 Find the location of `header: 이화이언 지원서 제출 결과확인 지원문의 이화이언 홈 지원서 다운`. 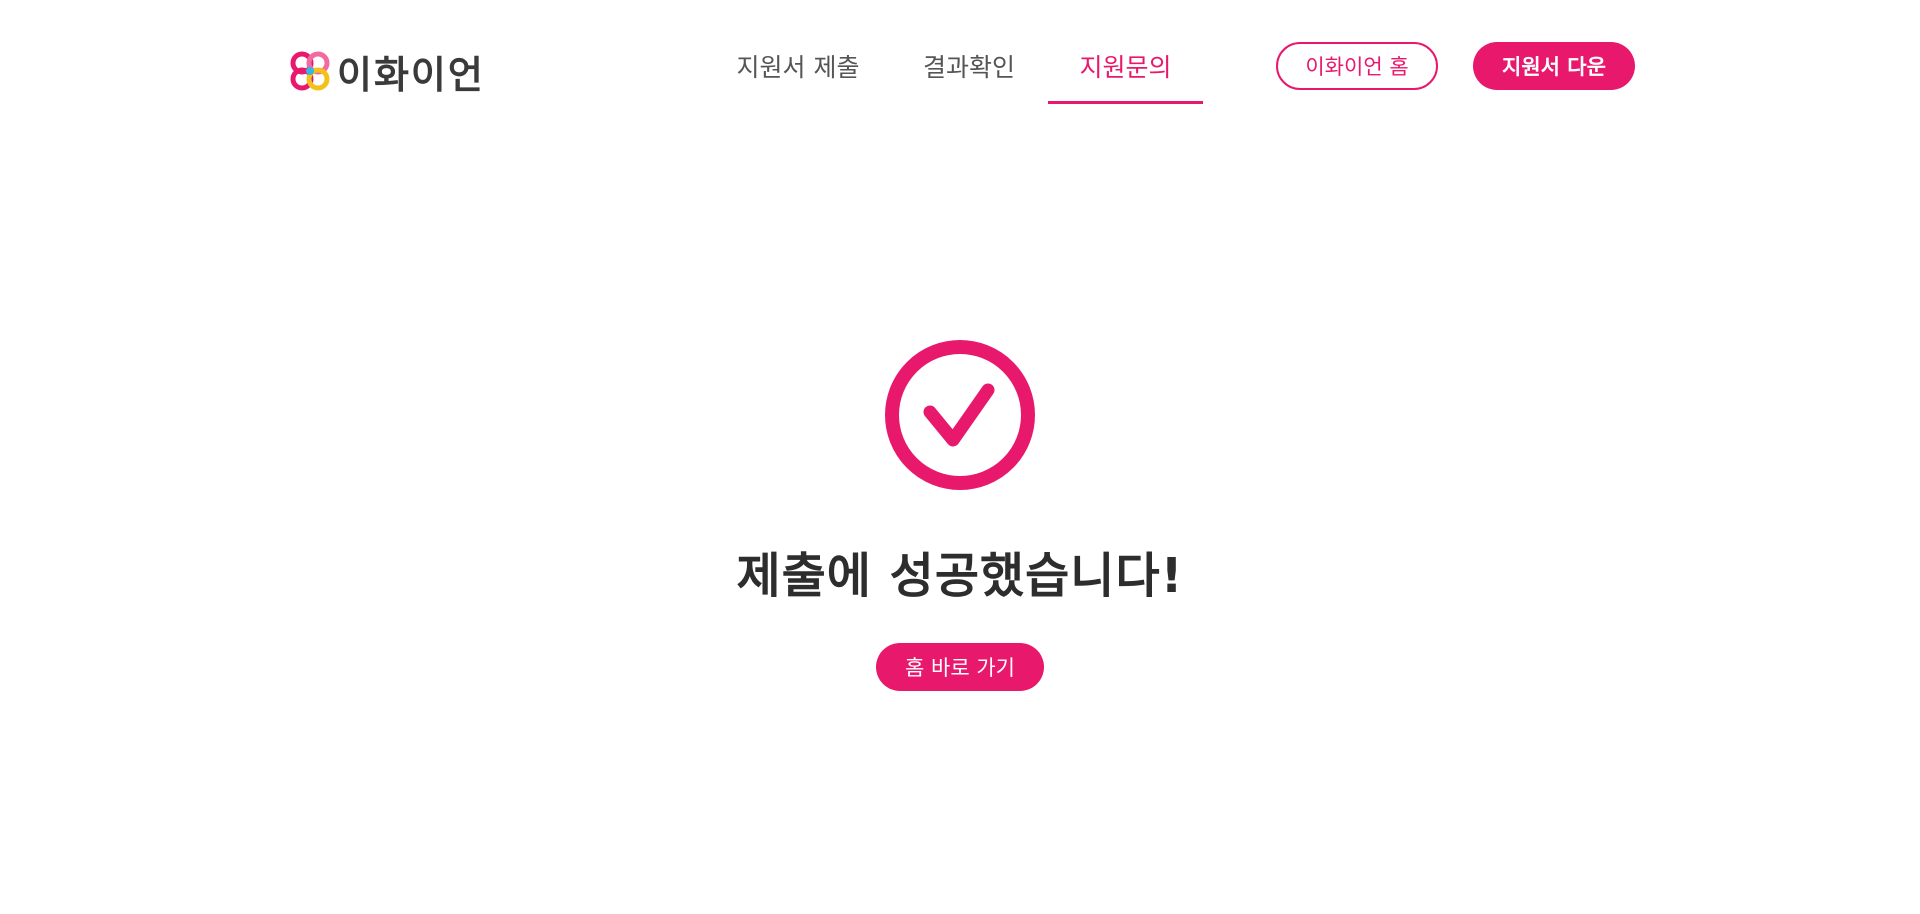

header: 이화이언 지원서 제출 결과확인 지원문의 이화이언 홈 지원서 다운 is located at coordinates (960, 52).